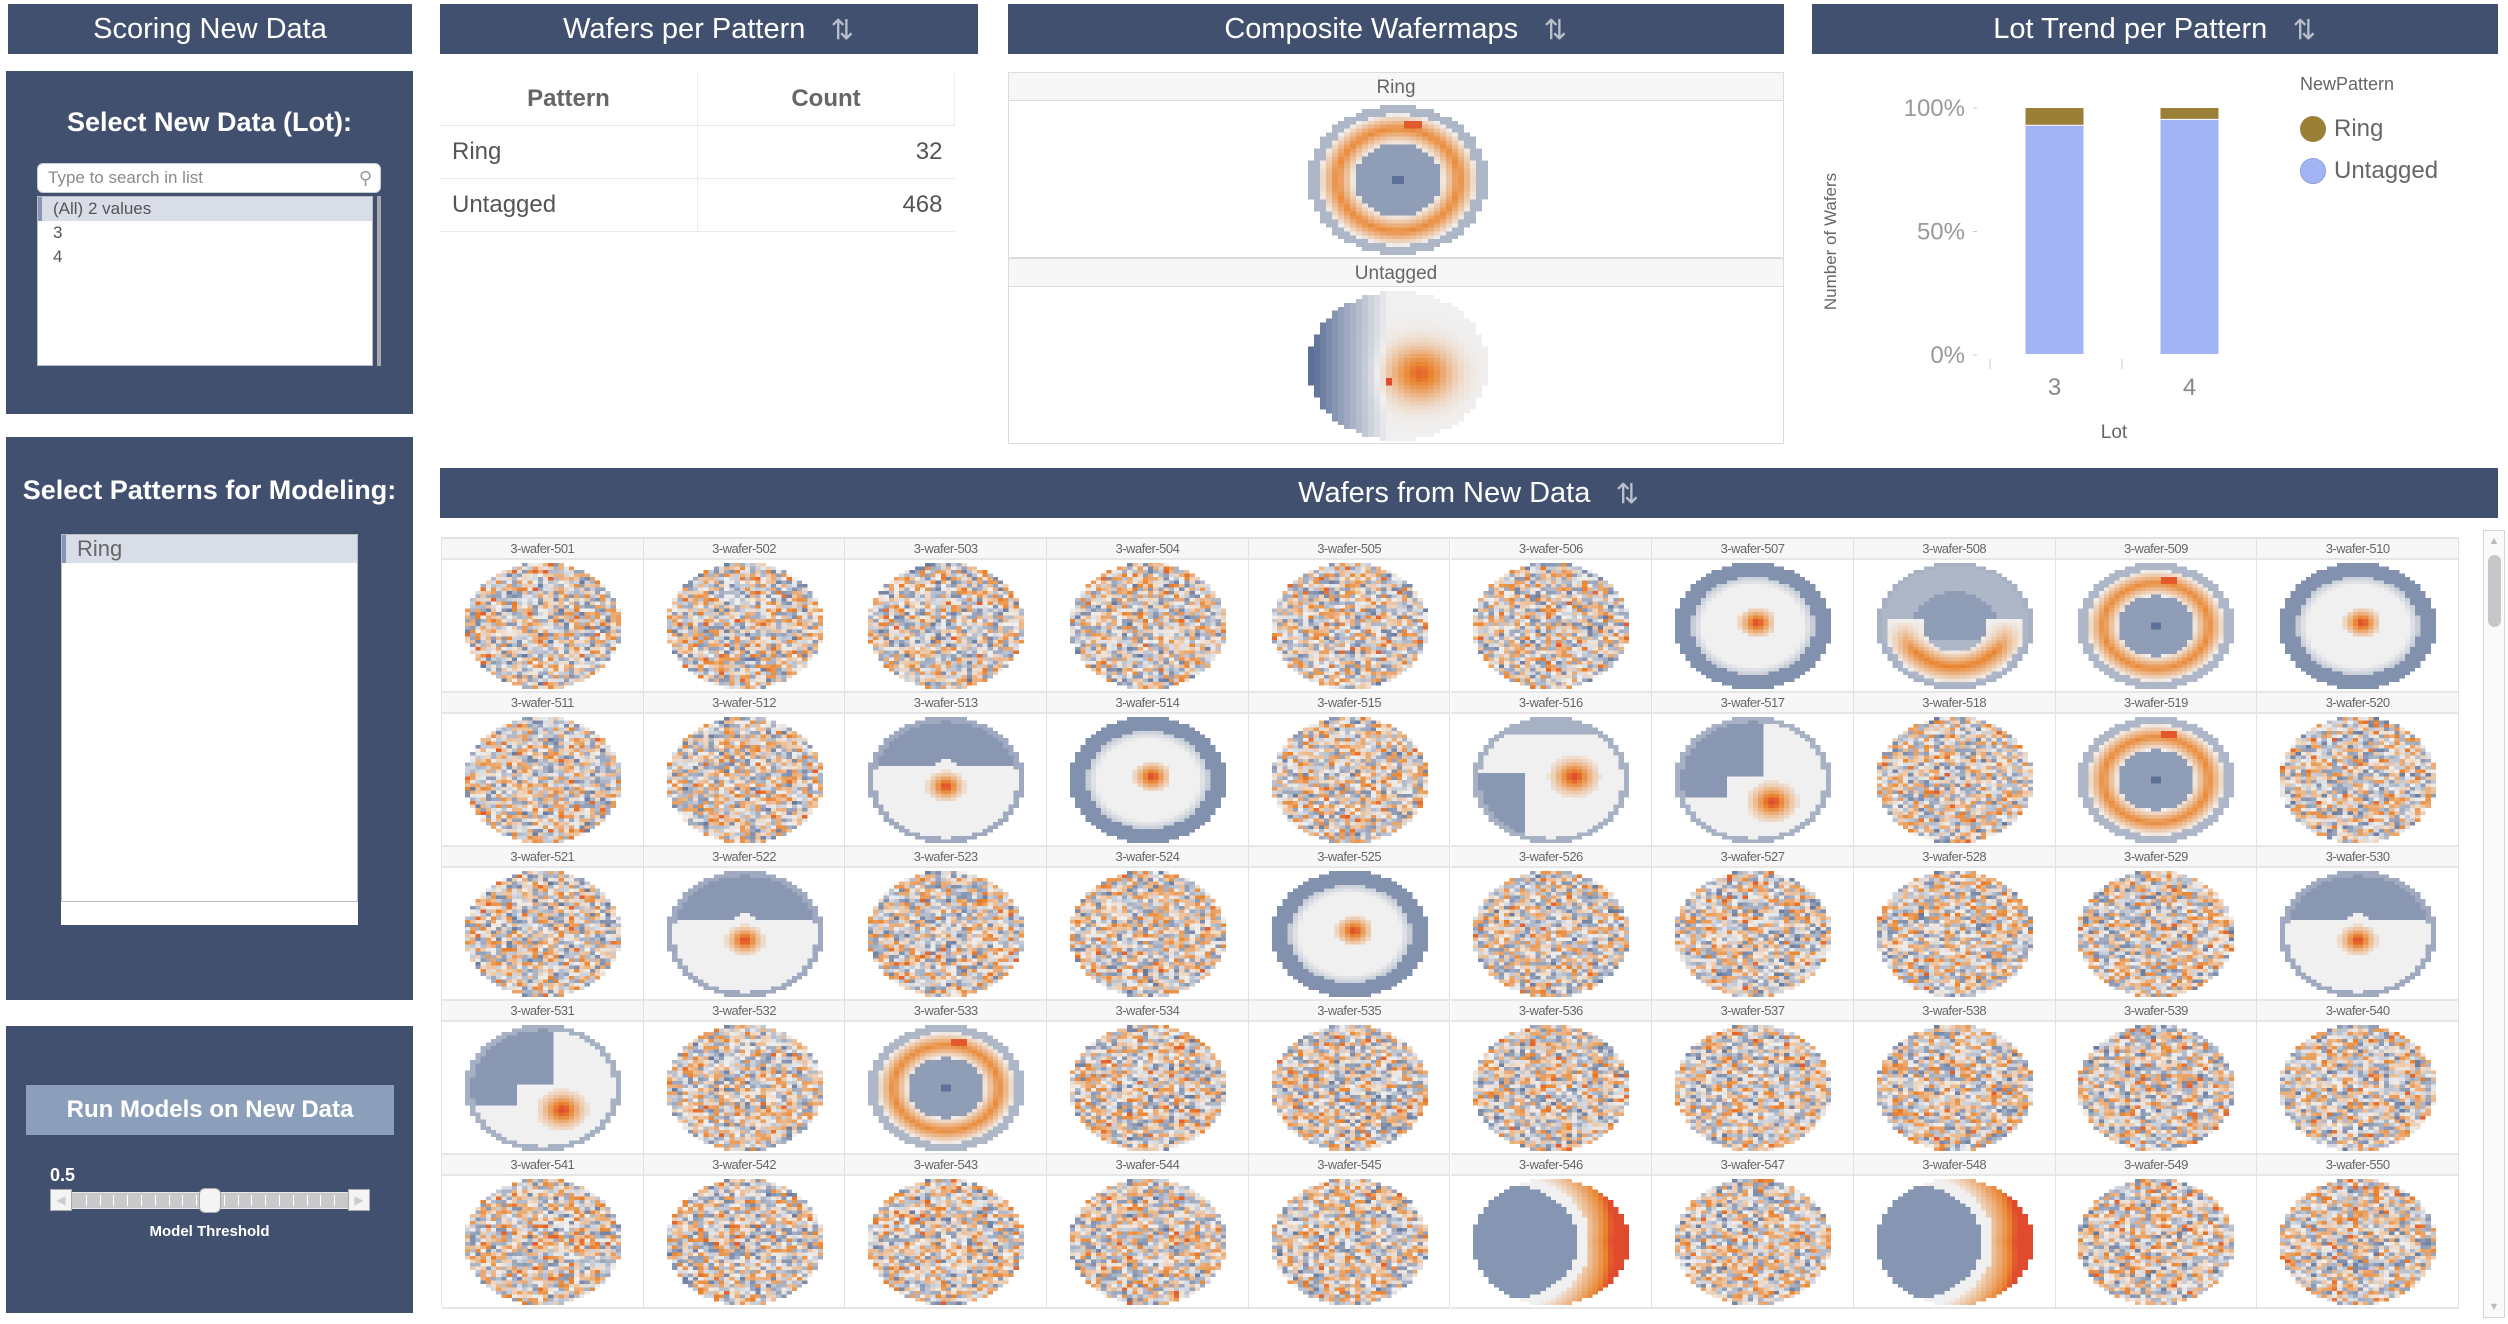 This screenshot has height=1324, width=2508. What do you see at coordinates (209, 549) in the screenshot?
I see `pattern-list-item-ring: Ring` at bounding box center [209, 549].